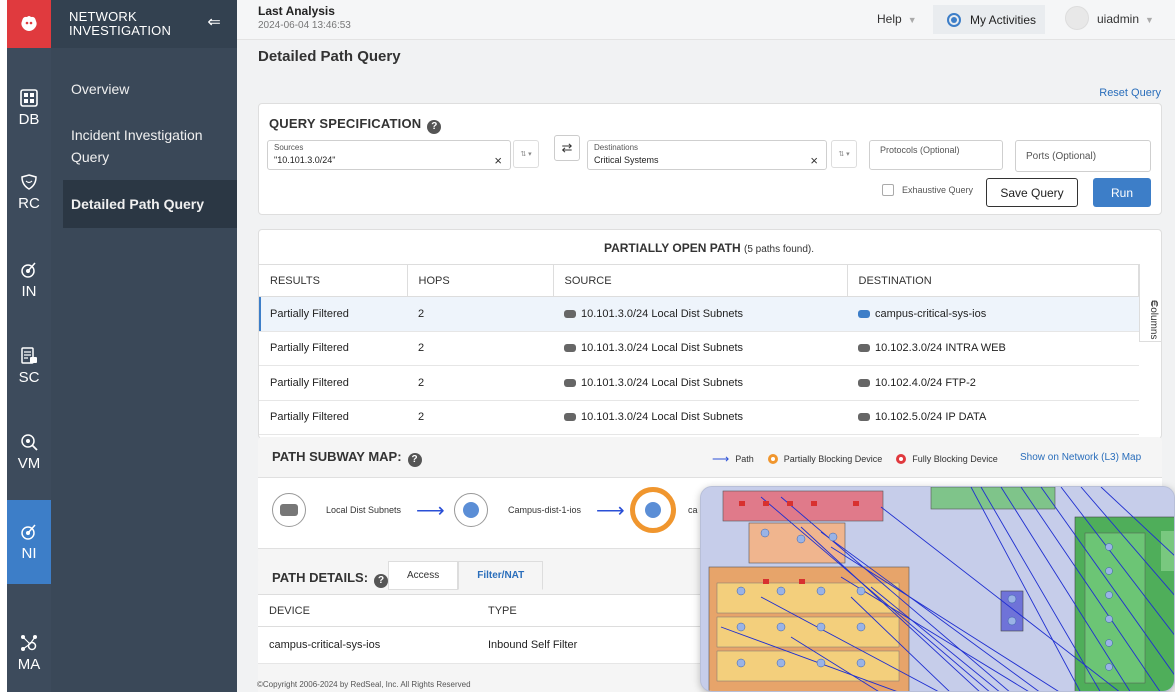  I want to click on destinations-type-dropdown: ⇅ ▾, so click(844, 154).